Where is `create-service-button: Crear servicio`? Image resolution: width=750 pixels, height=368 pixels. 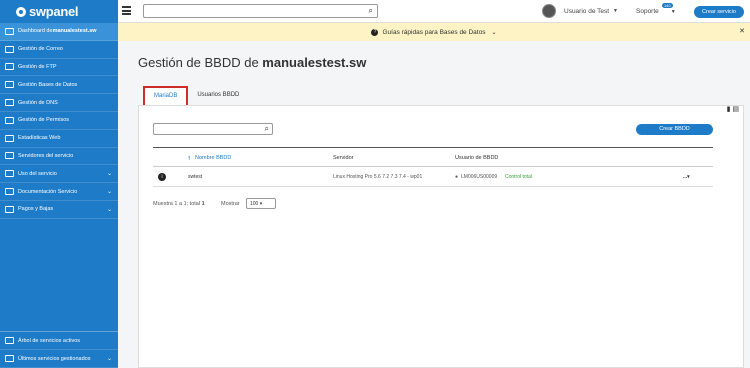
create-service-button: Crear servicio is located at coordinates (719, 12).